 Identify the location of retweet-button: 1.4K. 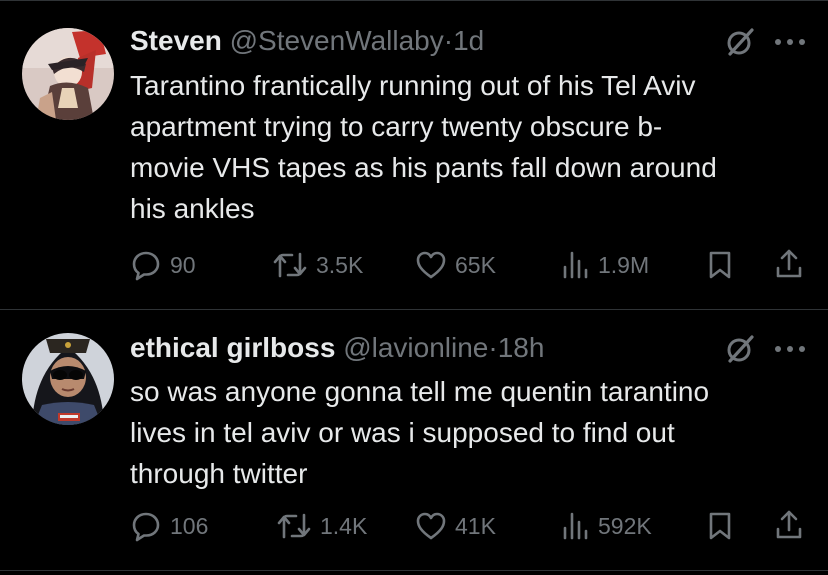
(321, 526).